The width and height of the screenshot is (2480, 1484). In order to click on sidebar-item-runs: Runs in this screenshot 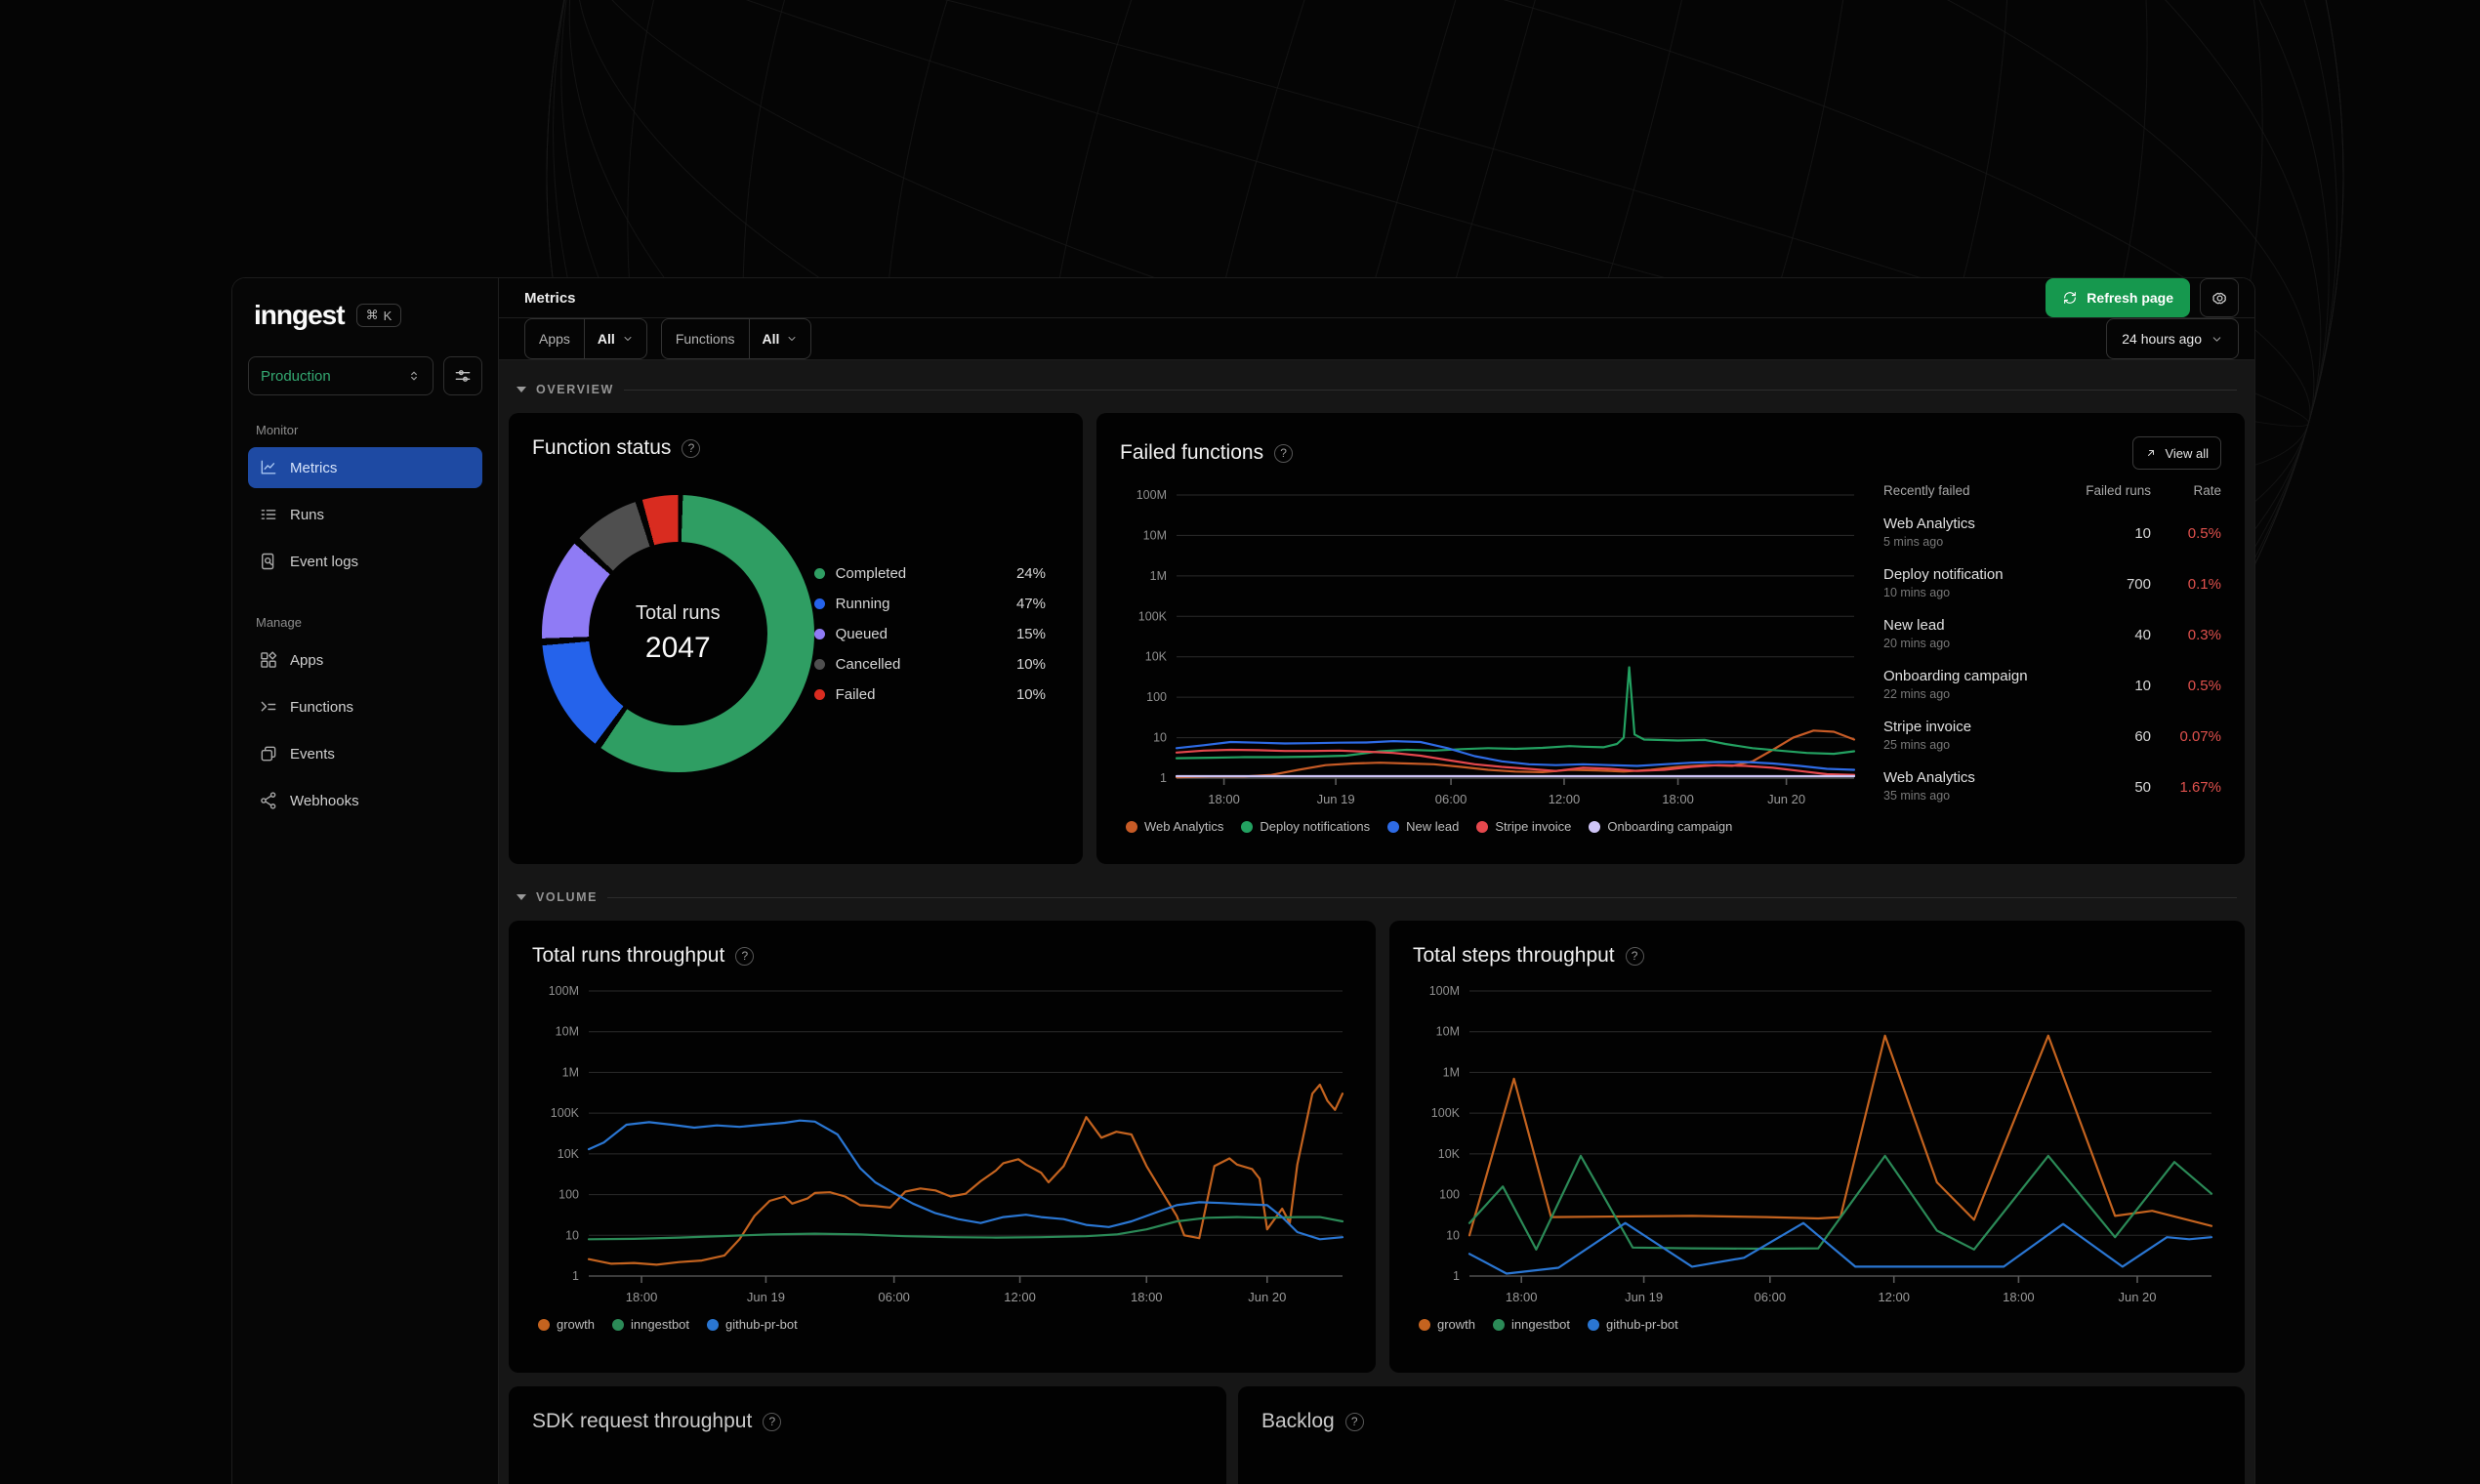, I will do `click(365, 514)`.